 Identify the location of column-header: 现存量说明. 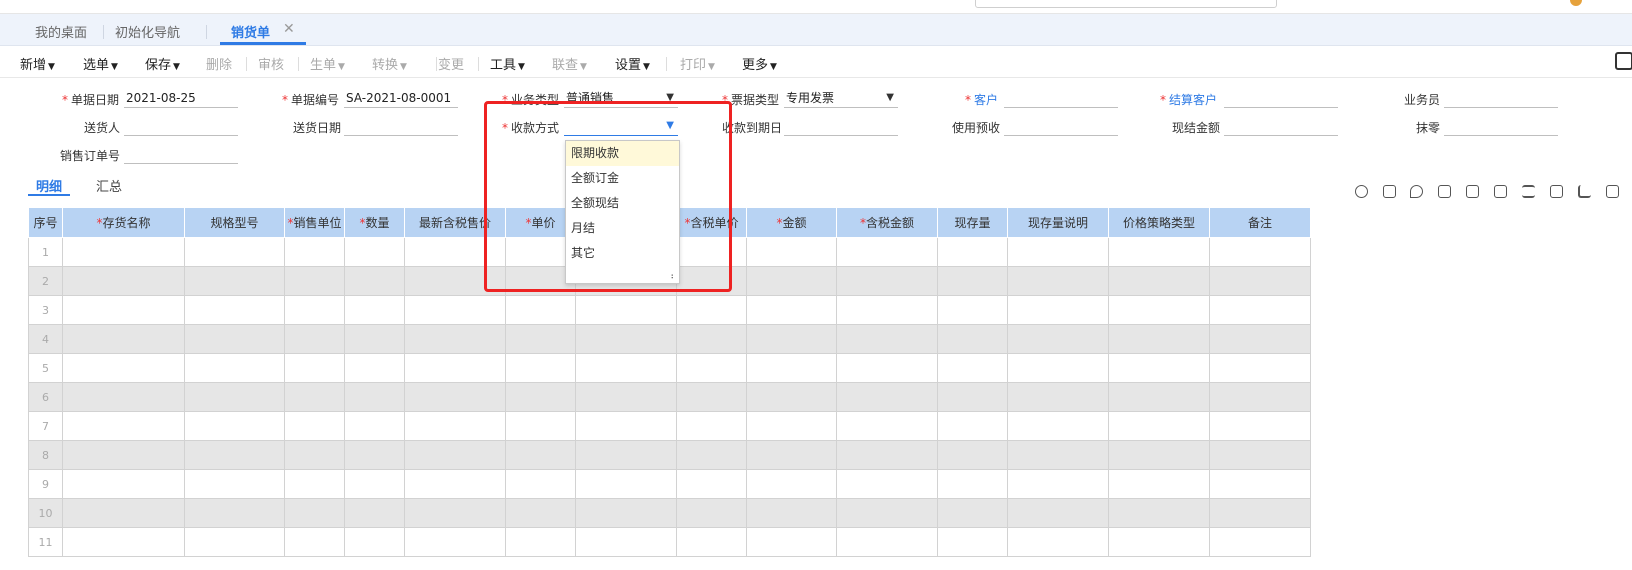
(1058, 222).